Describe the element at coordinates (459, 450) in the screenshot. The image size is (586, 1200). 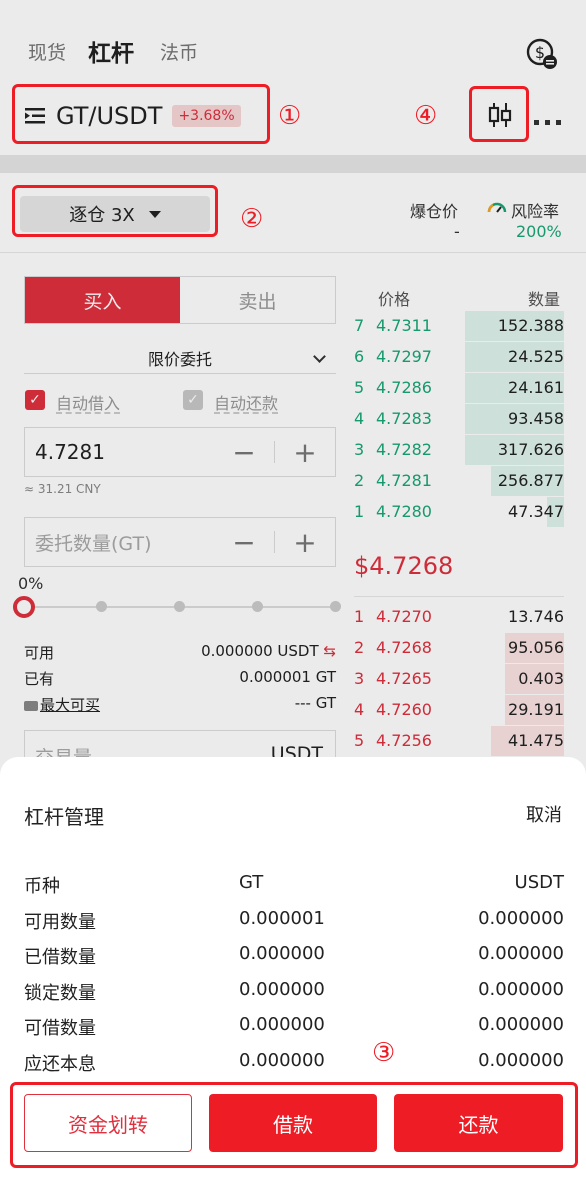
I see `ask-row: 3 4.7282 317.626` at that location.